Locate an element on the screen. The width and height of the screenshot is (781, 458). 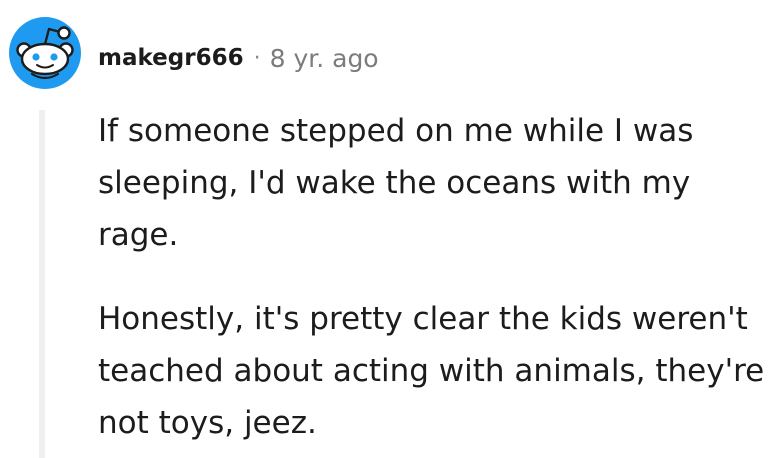
timestamp-link: 8 yr. ago is located at coordinates (324, 58).